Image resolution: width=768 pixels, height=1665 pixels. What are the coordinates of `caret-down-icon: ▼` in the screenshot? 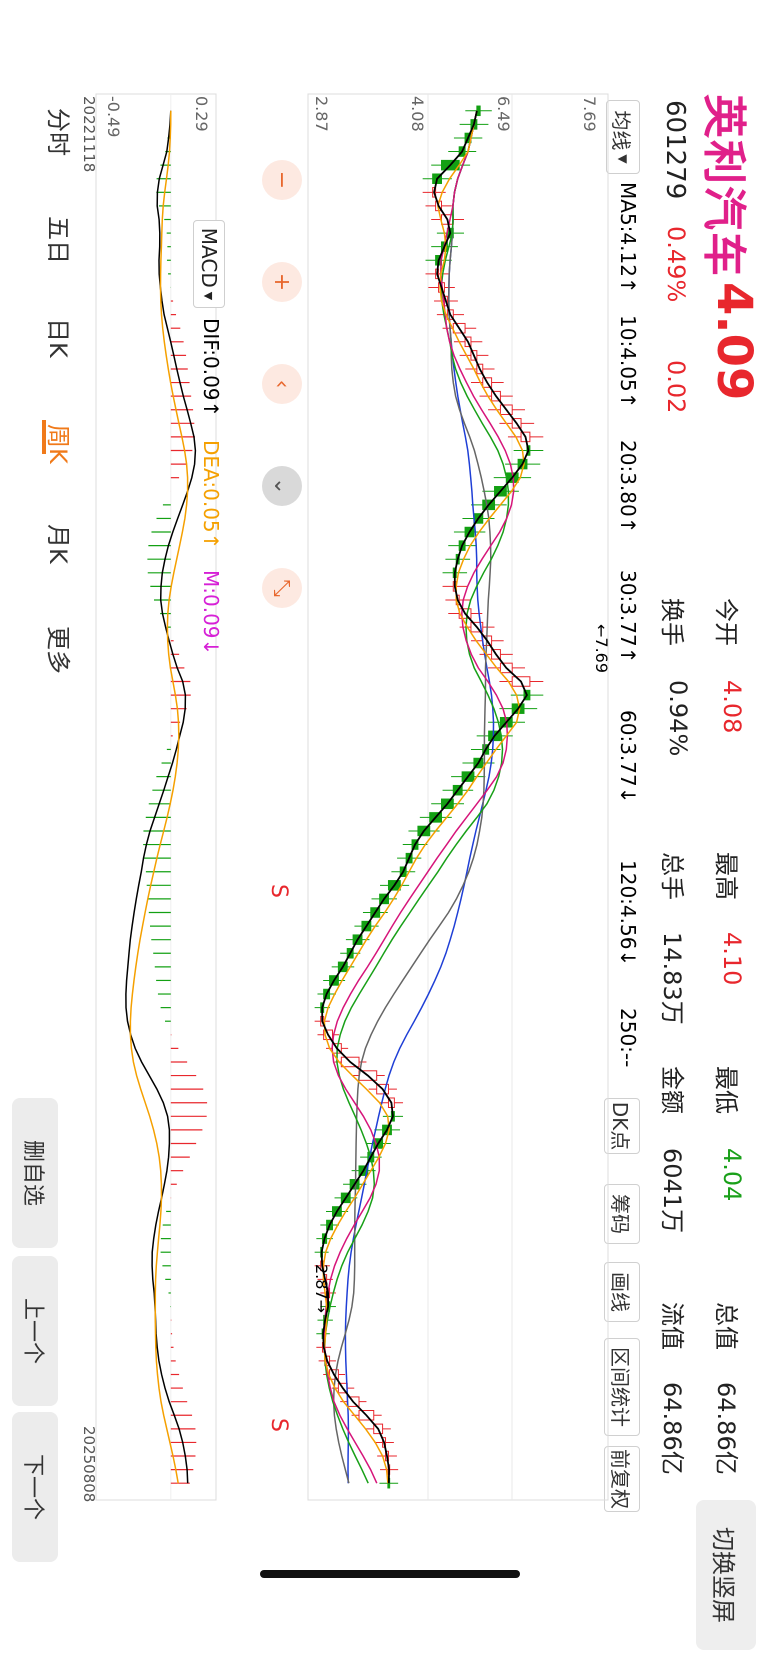 It's located at (209, 296).